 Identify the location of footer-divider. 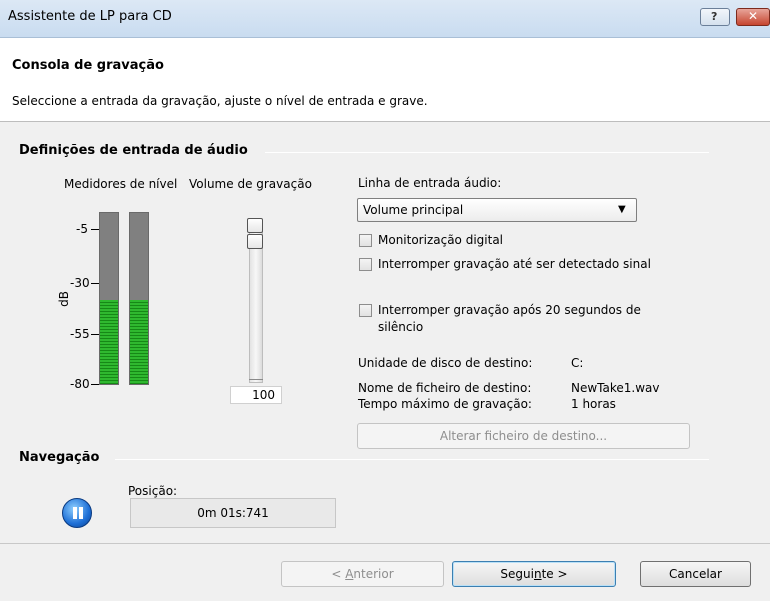
(385, 543).